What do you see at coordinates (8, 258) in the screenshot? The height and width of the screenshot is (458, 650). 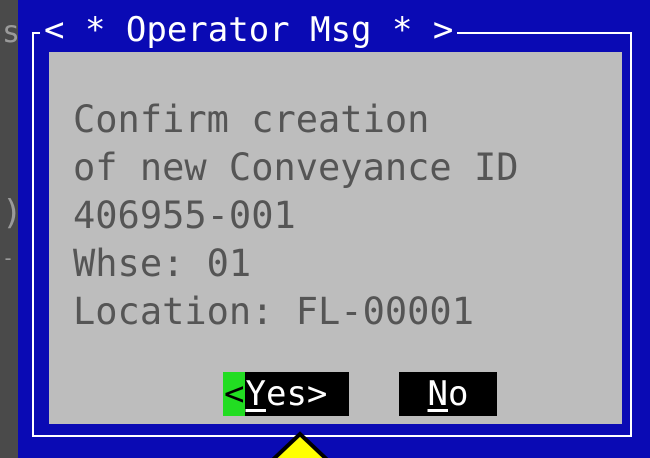 I see `background-glyph: -` at bounding box center [8, 258].